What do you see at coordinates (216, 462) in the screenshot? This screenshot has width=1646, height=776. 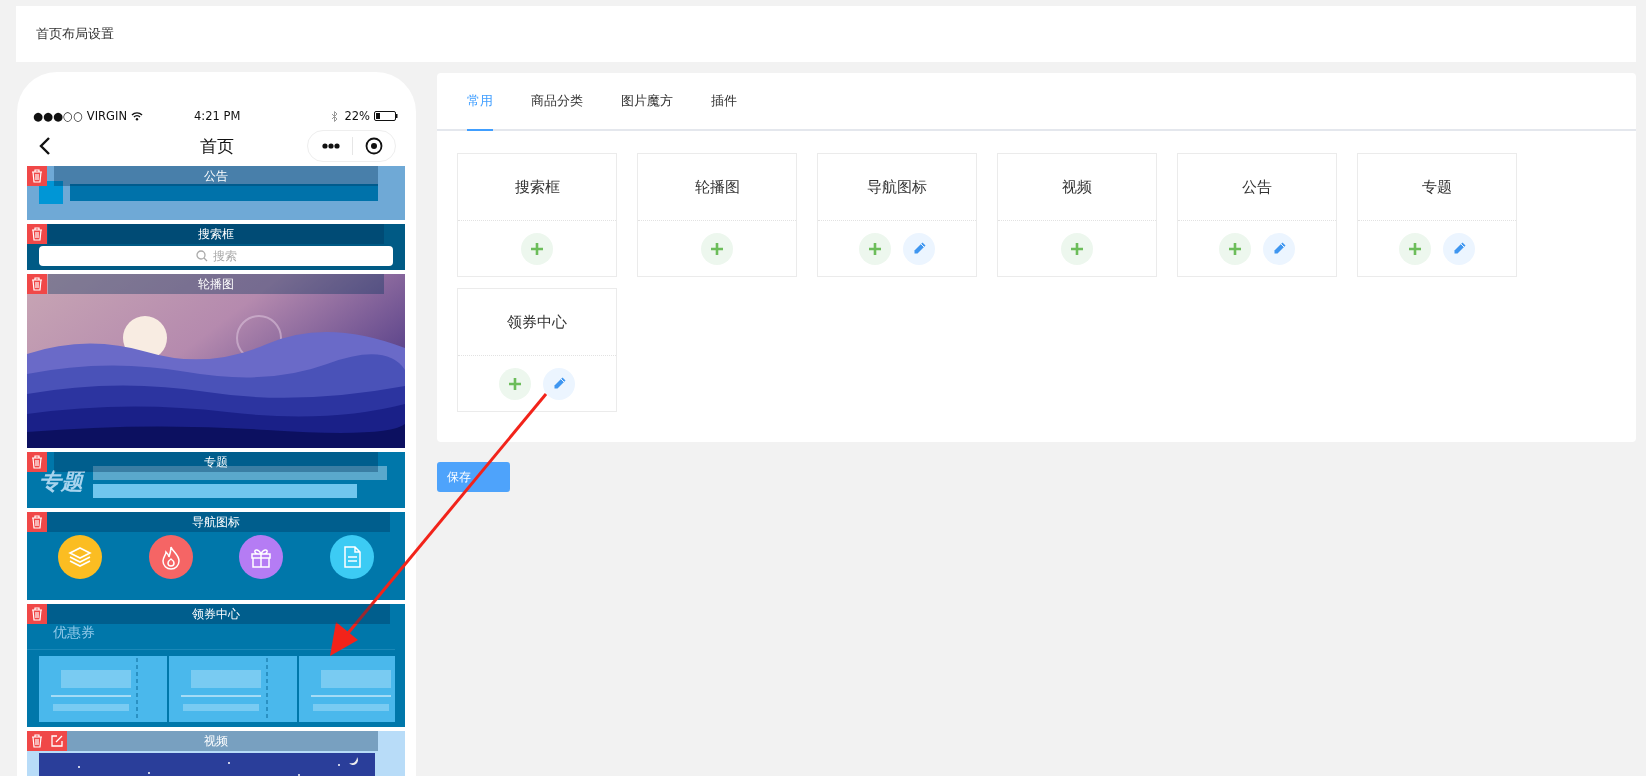 I see `module-title: 专题` at bounding box center [216, 462].